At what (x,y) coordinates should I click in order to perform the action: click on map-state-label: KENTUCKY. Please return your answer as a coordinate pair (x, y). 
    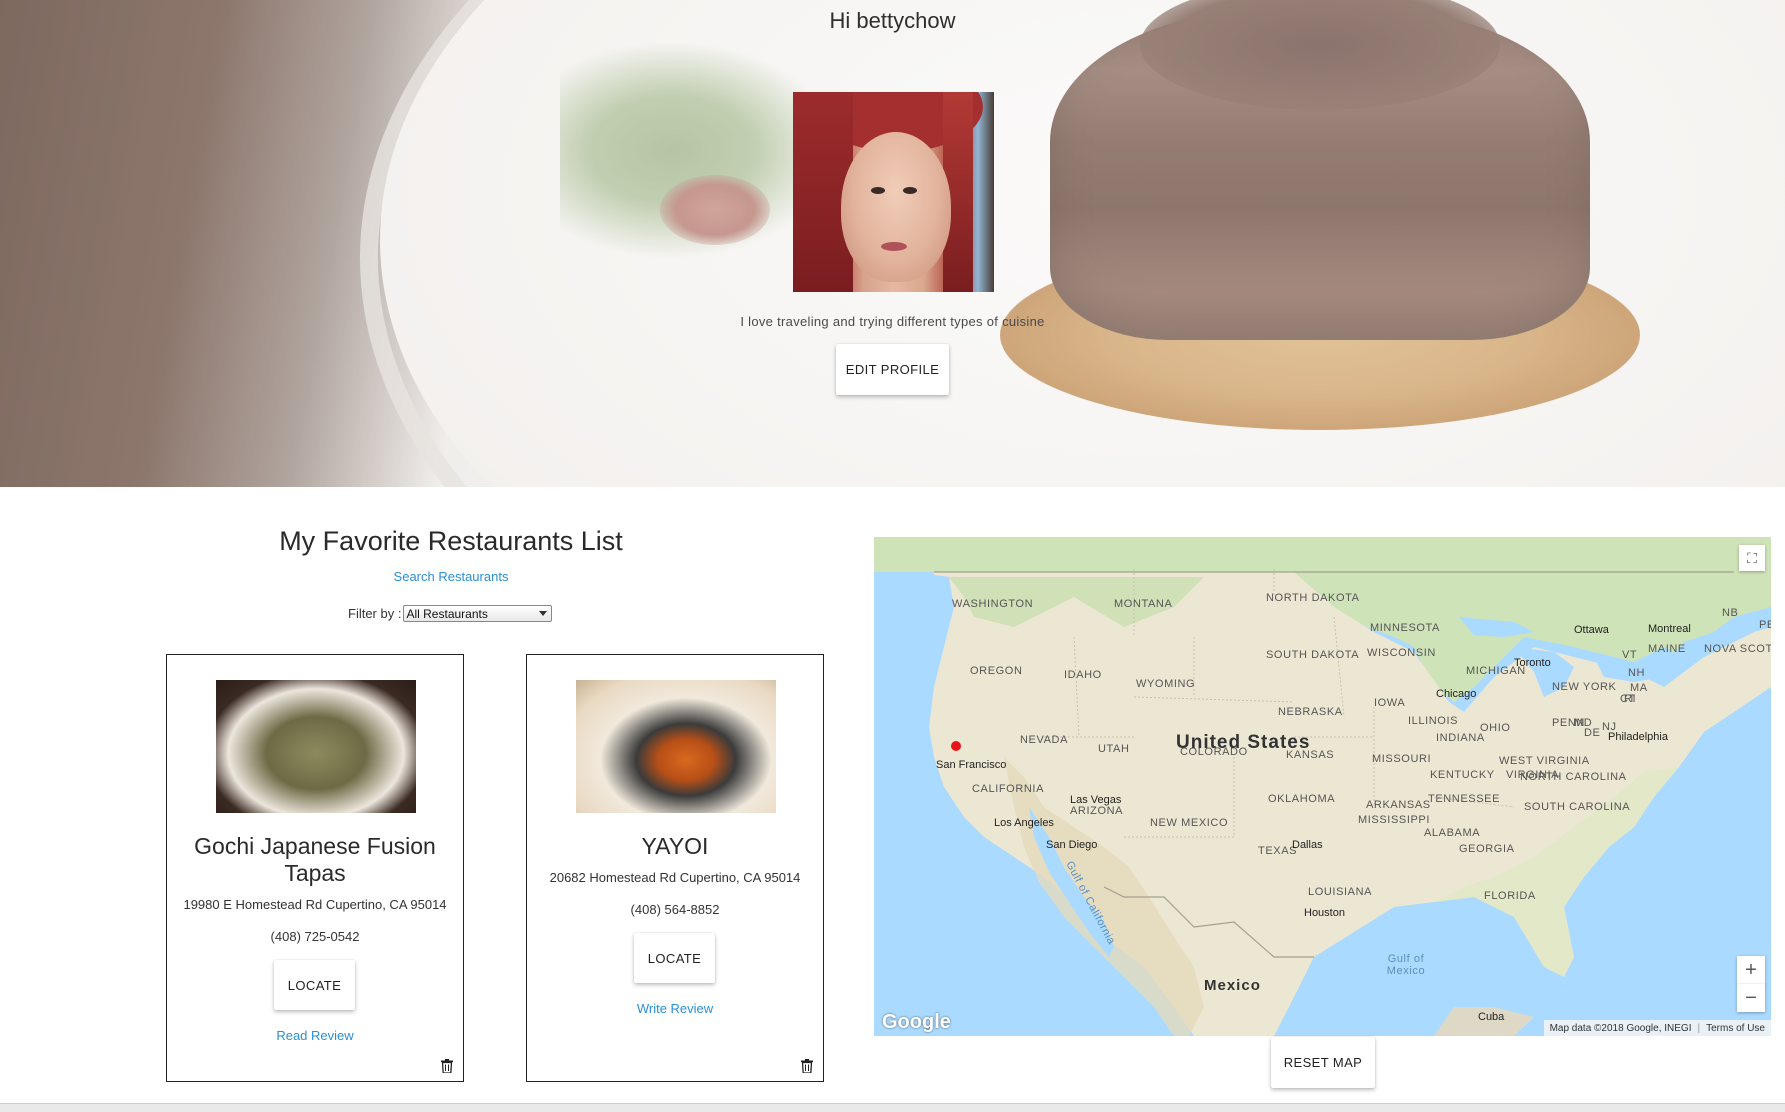
    Looking at the image, I should click on (1462, 775).